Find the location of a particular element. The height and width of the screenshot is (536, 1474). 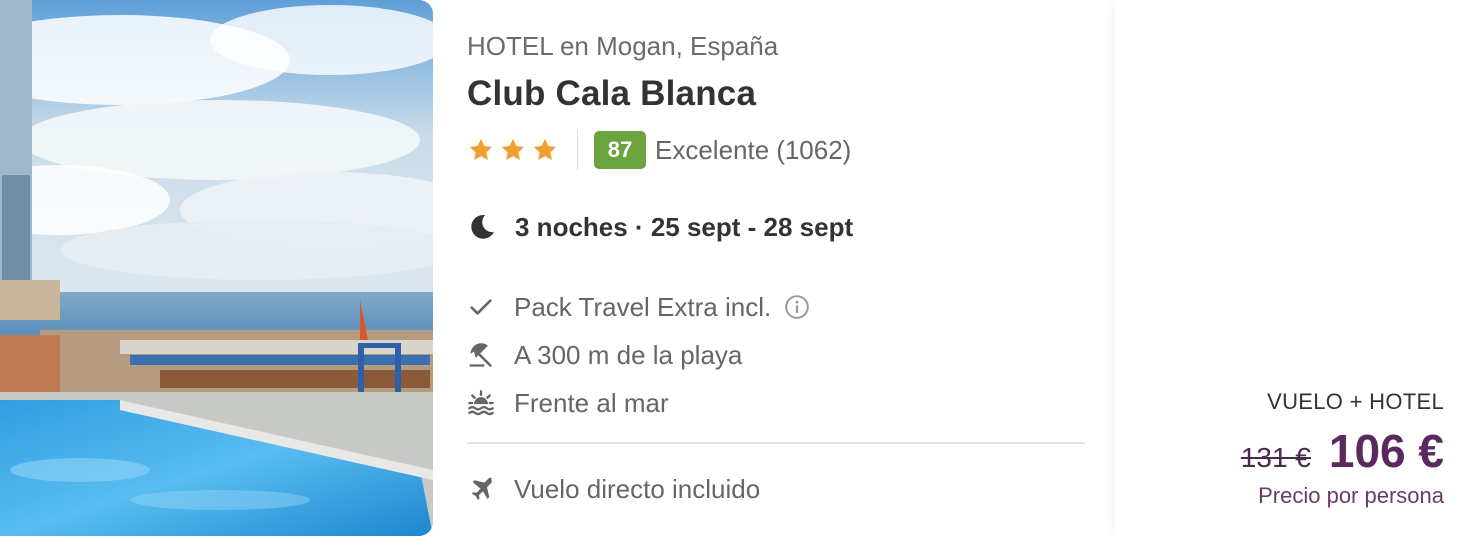

feature-label: A 300 m de la playa is located at coordinates (628, 354).